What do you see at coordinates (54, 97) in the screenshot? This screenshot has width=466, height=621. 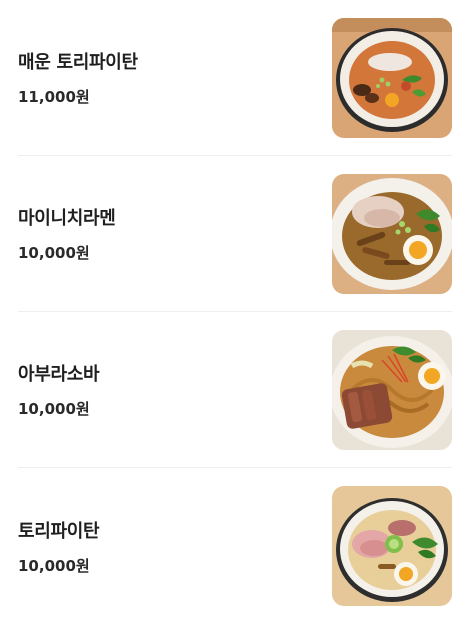 I see `menu-item-price: 11,000원` at bounding box center [54, 97].